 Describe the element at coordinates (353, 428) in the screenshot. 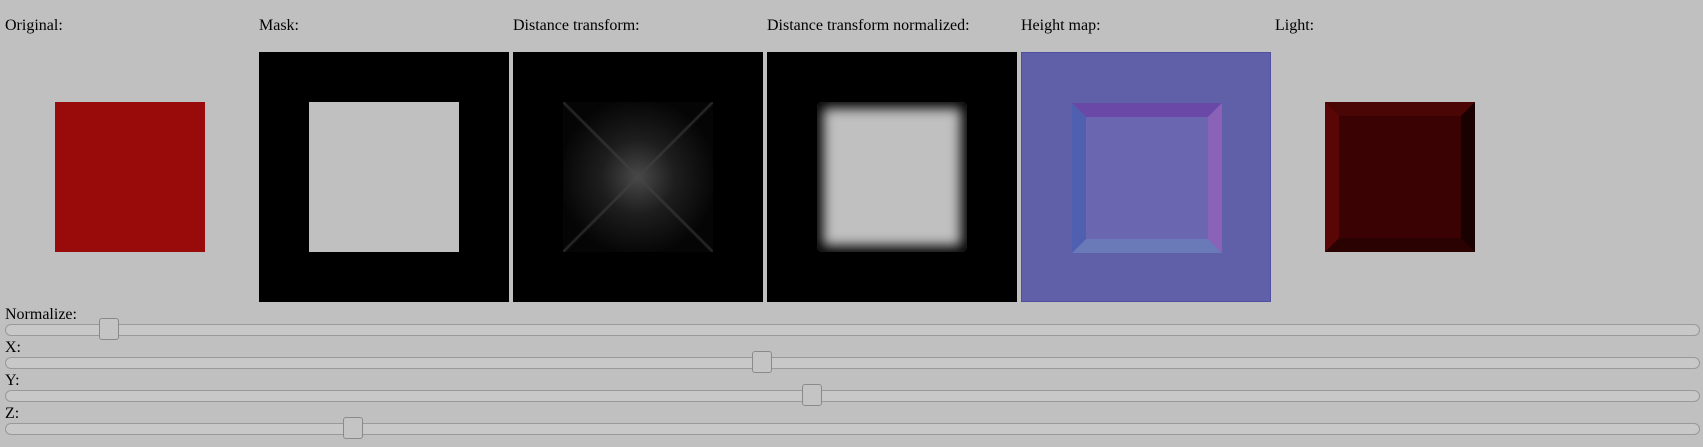

I see `z-slider-thumb` at that location.